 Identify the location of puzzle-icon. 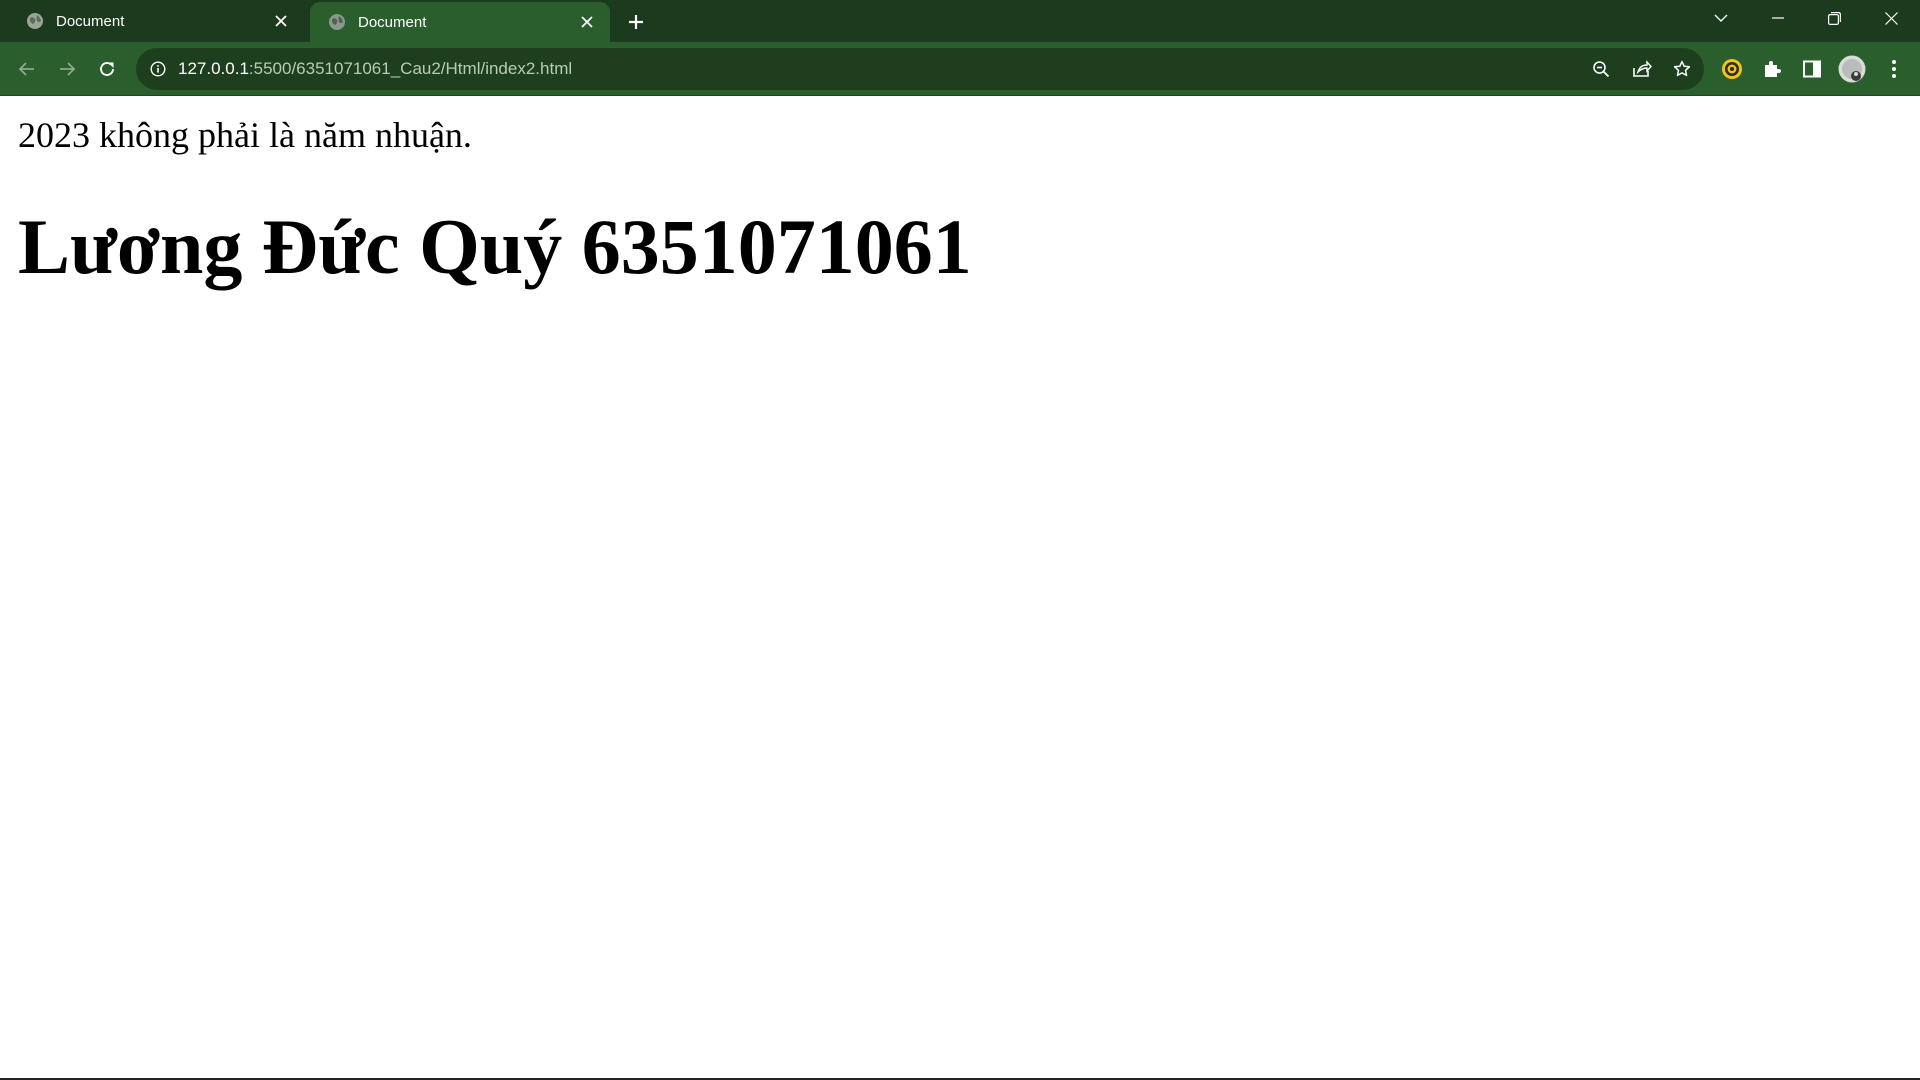
(1772, 69).